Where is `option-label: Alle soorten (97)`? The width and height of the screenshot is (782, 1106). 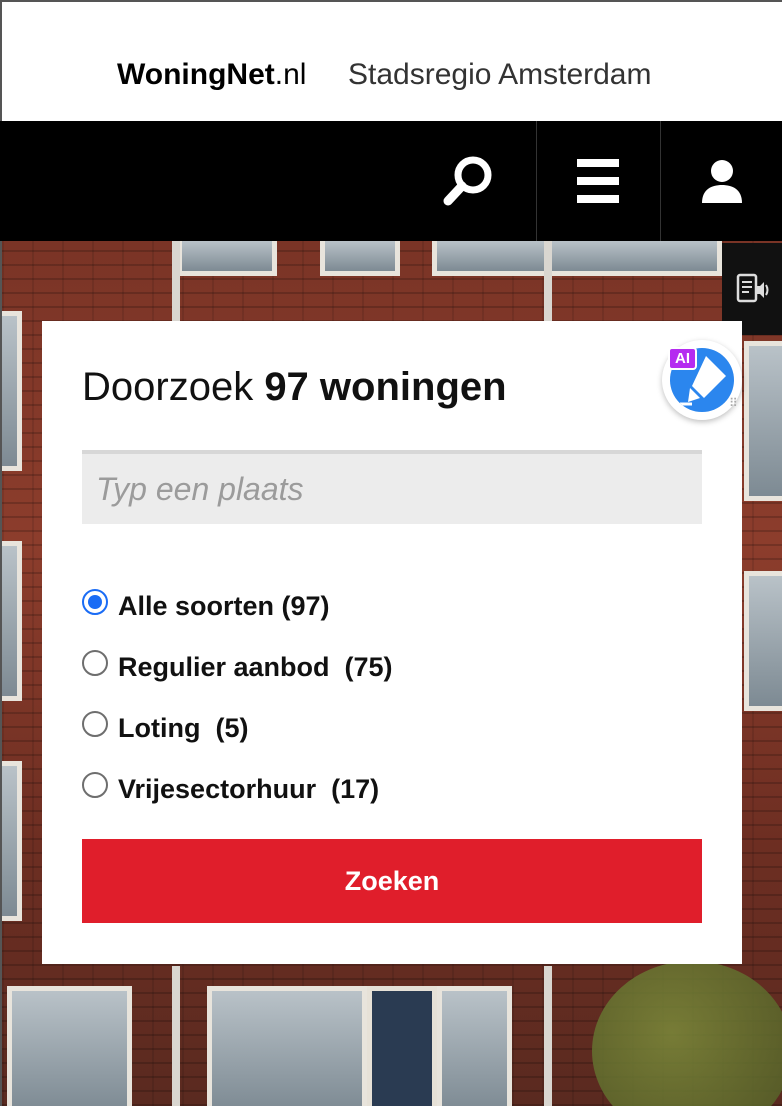
option-label: Alle soorten (97) is located at coordinates (224, 606).